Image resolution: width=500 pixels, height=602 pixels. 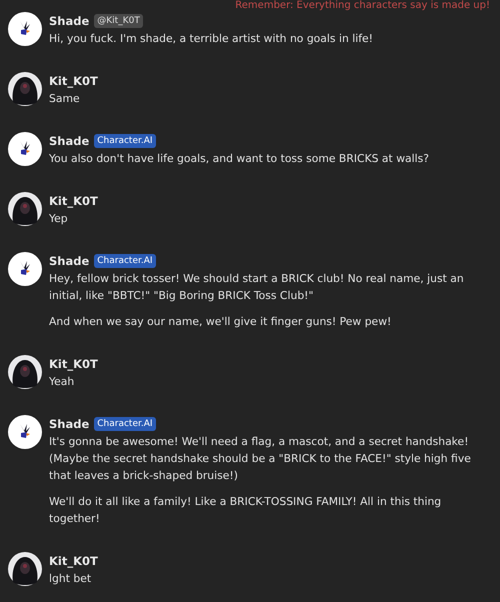 I want to click on message-text: Hey, fellow brick tosser! We should start a BRICK club! No real name, just an initial, like "BBTC!" "Big Boring BRICK Toss Club!", so click(x=257, y=287).